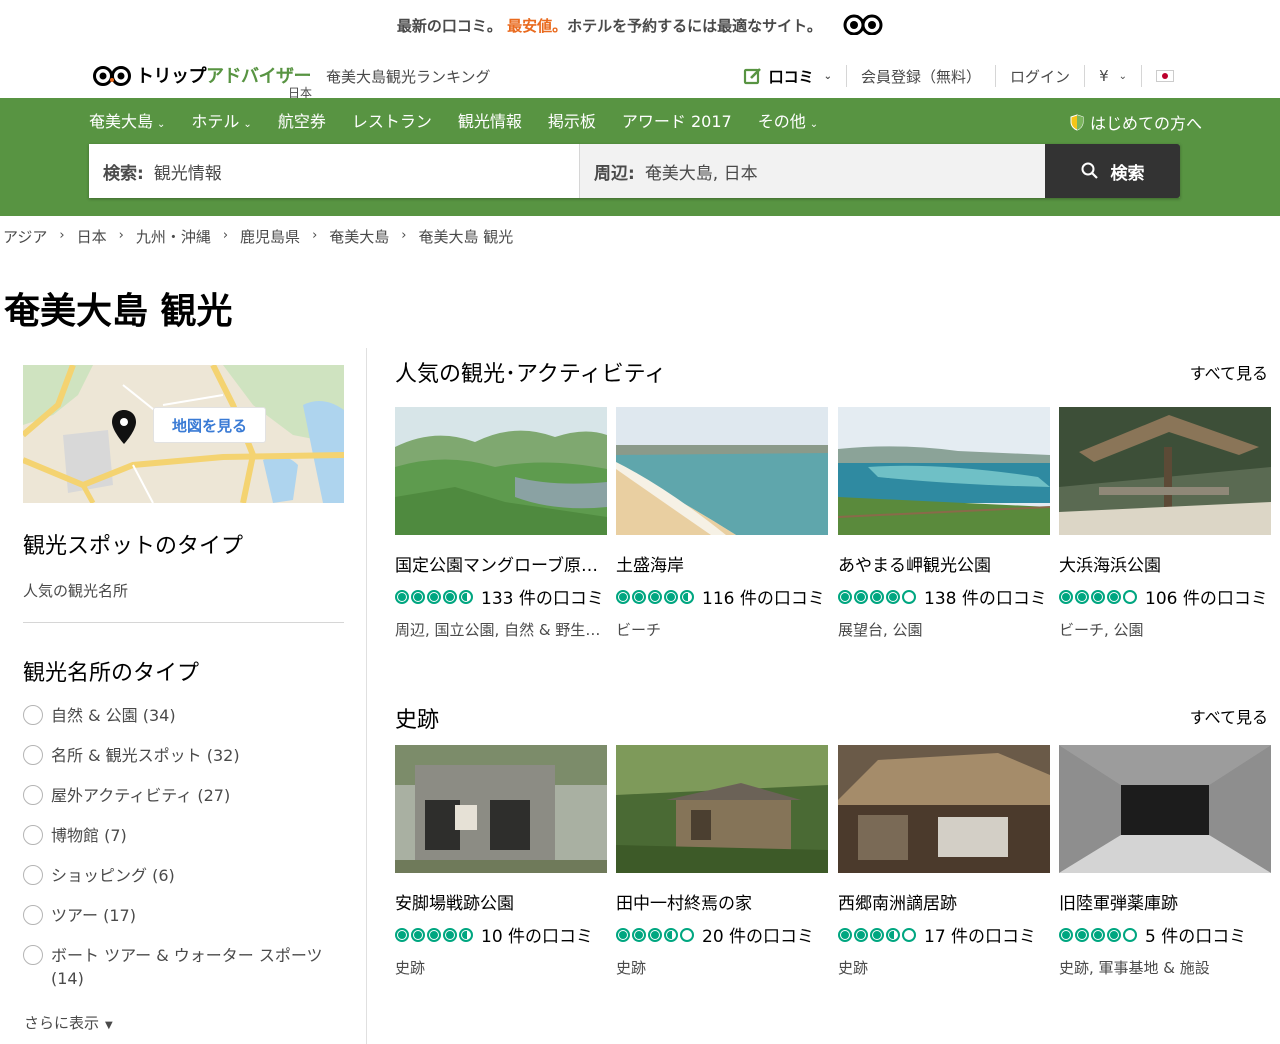  Describe the element at coordinates (542, 596) in the screenshot. I see `review-count: 133 件の口コミ` at that location.